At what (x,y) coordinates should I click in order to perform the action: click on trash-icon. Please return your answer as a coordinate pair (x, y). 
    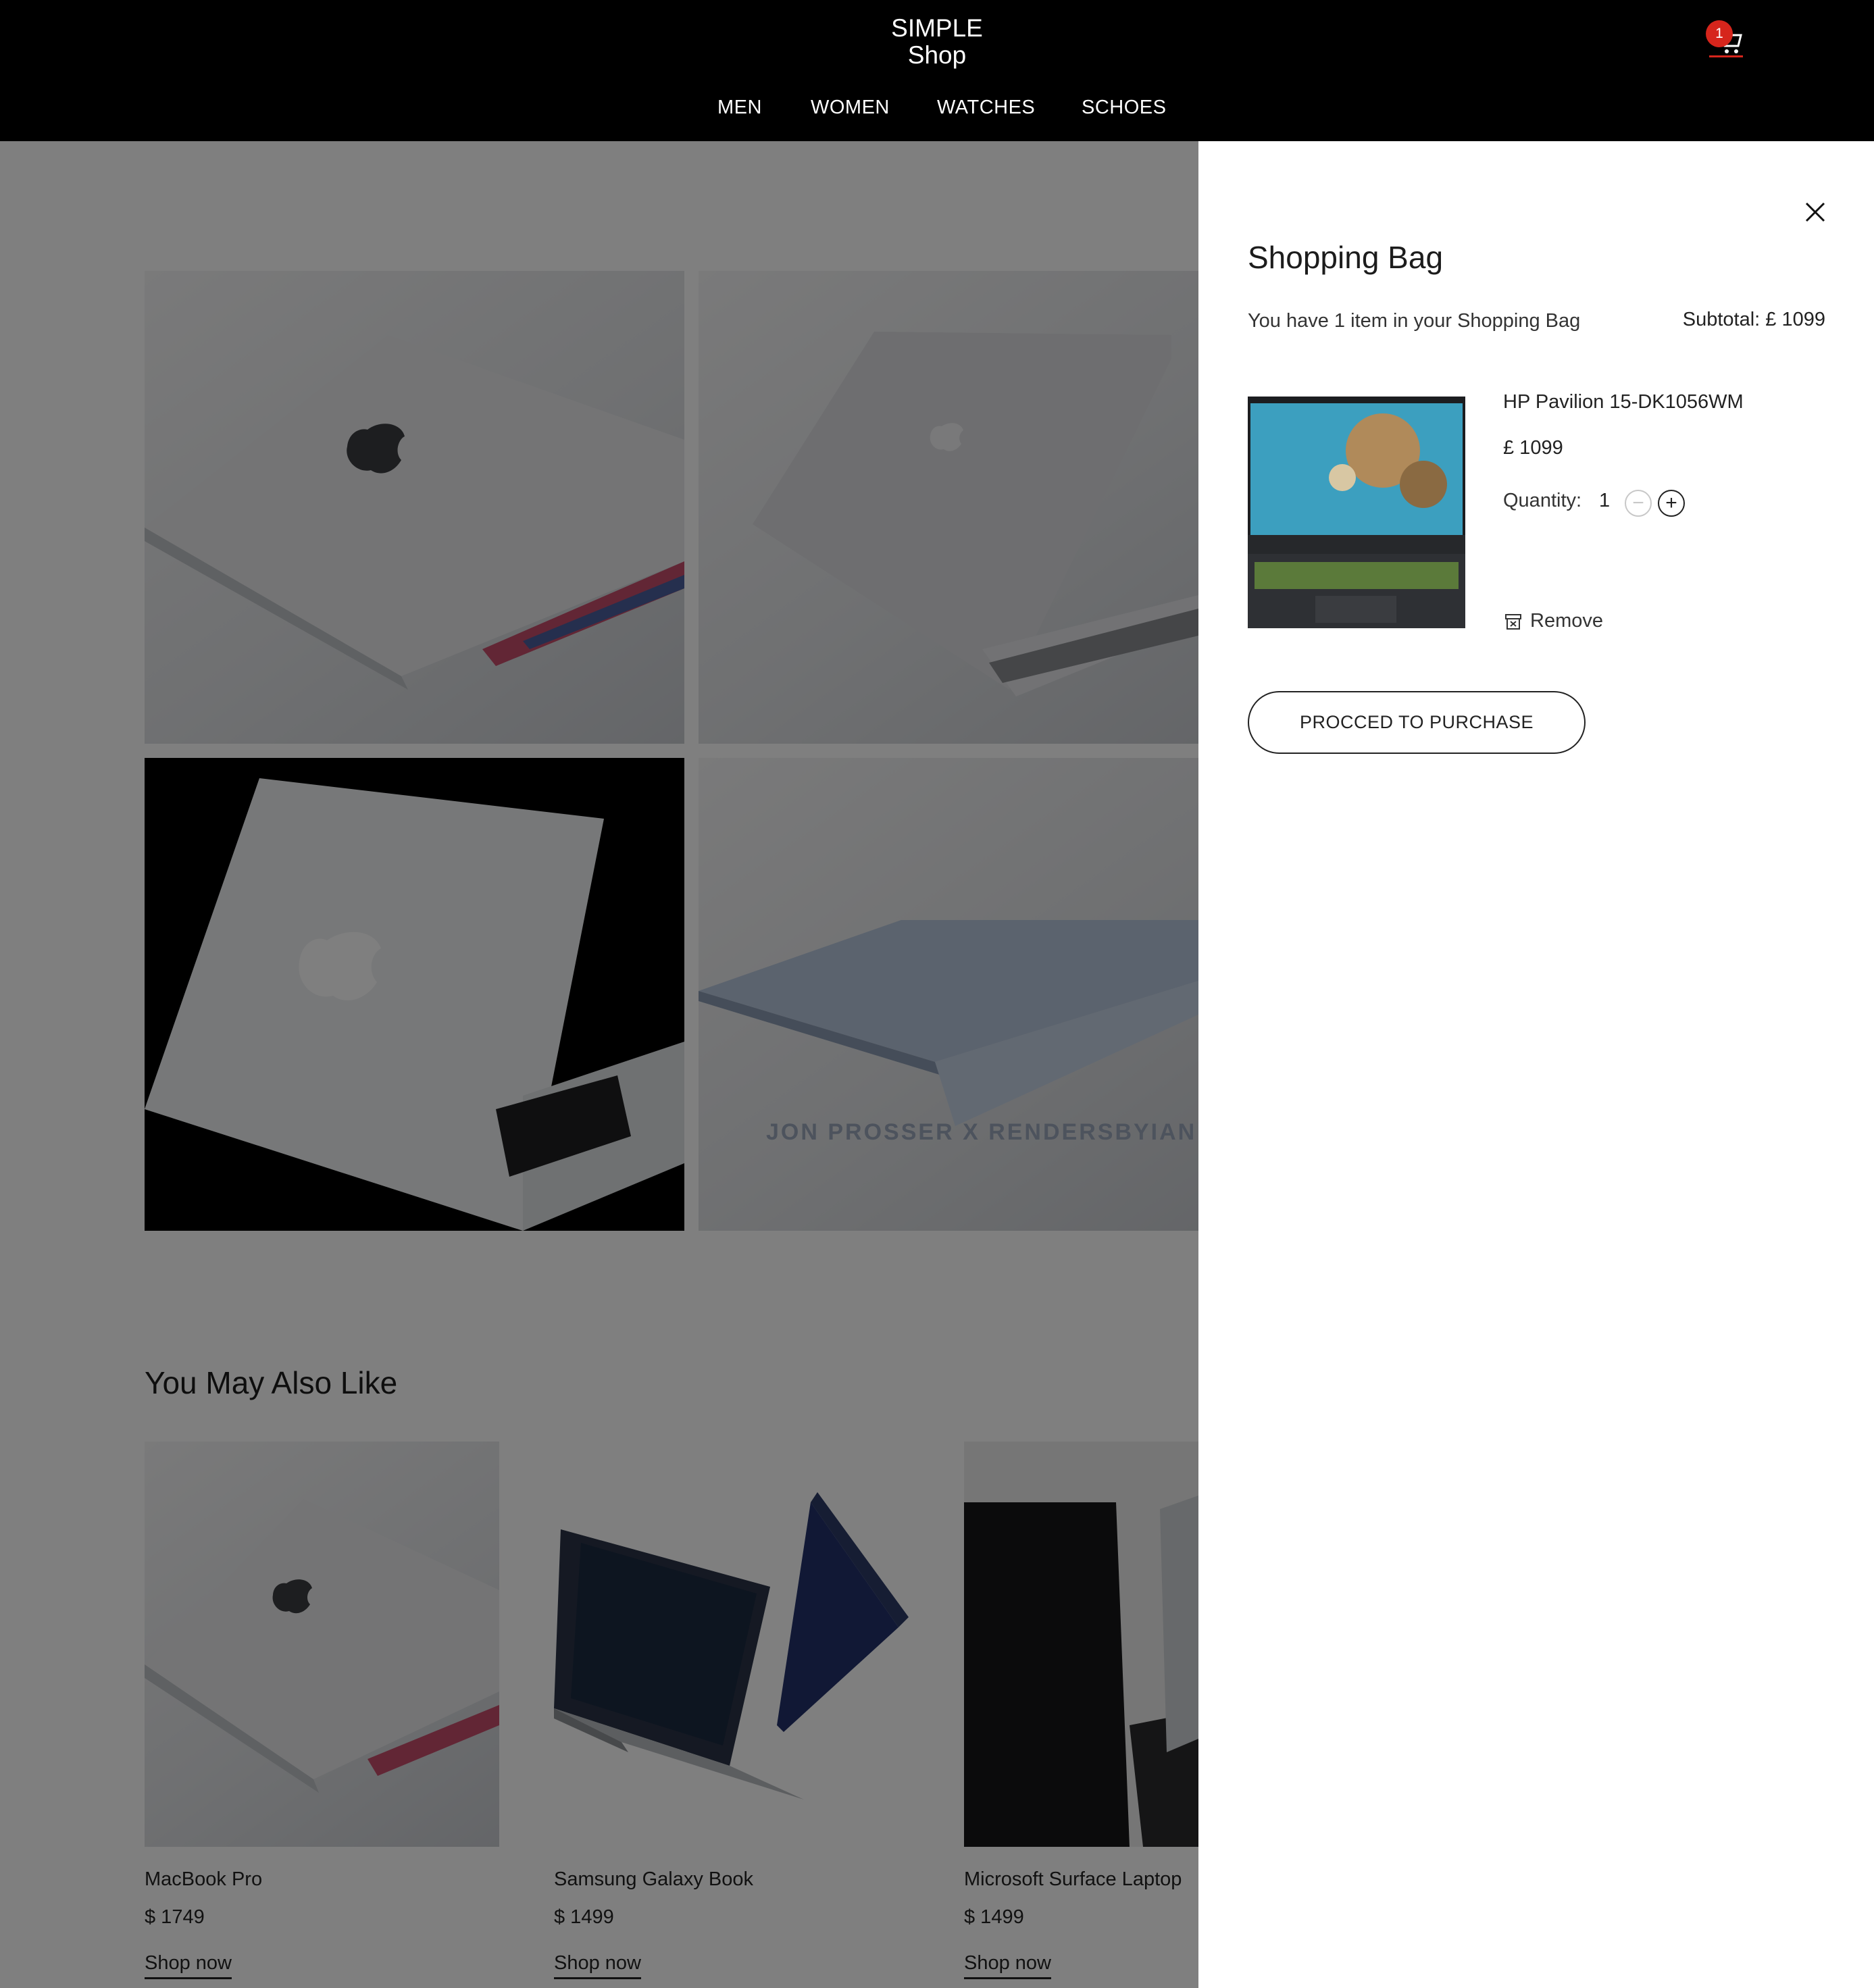
    Looking at the image, I should click on (1513, 622).